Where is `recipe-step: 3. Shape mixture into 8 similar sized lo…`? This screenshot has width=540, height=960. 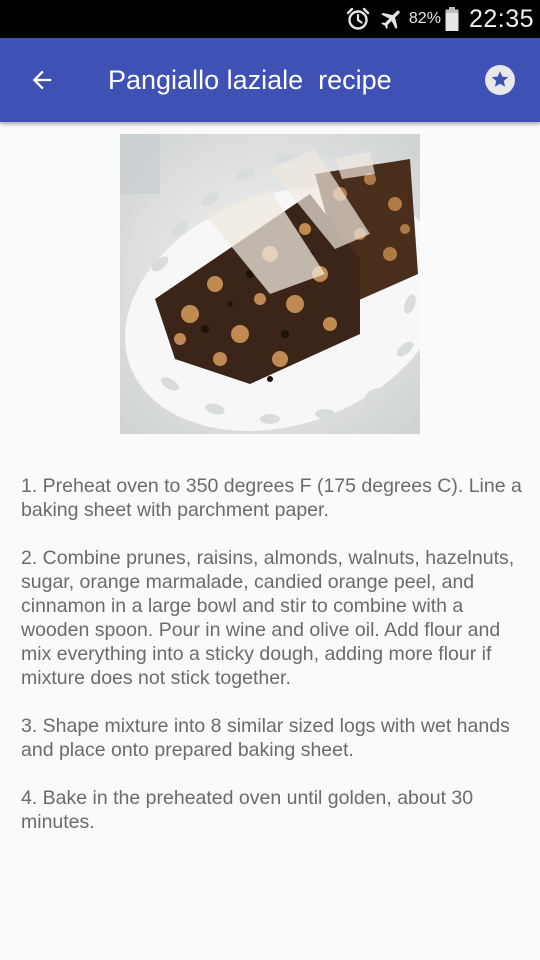 recipe-step: 3. Shape mixture into 8 similar sized lo… is located at coordinates (265, 738).